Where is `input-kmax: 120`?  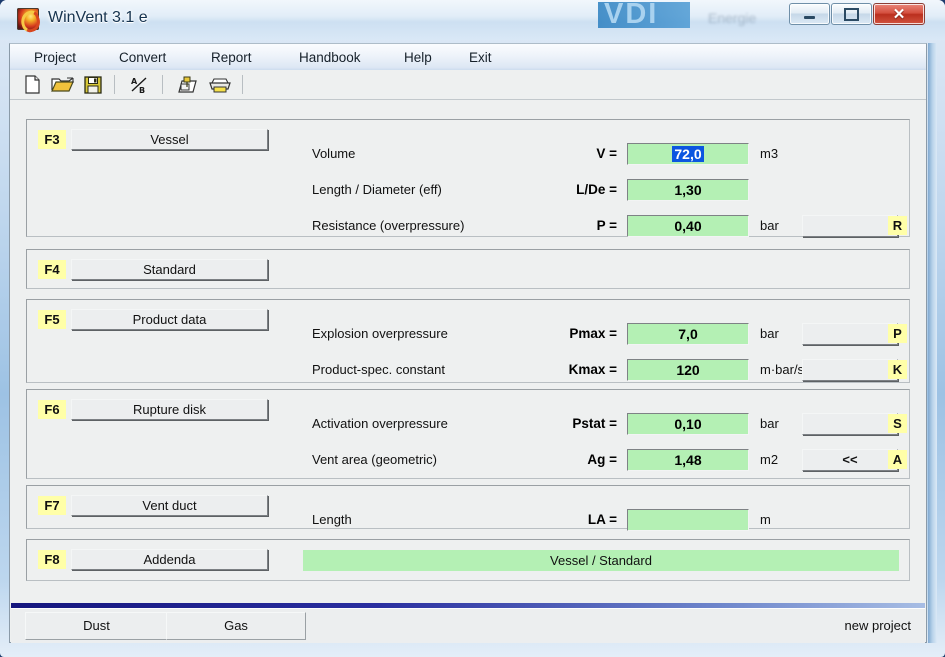 input-kmax: 120 is located at coordinates (688, 370).